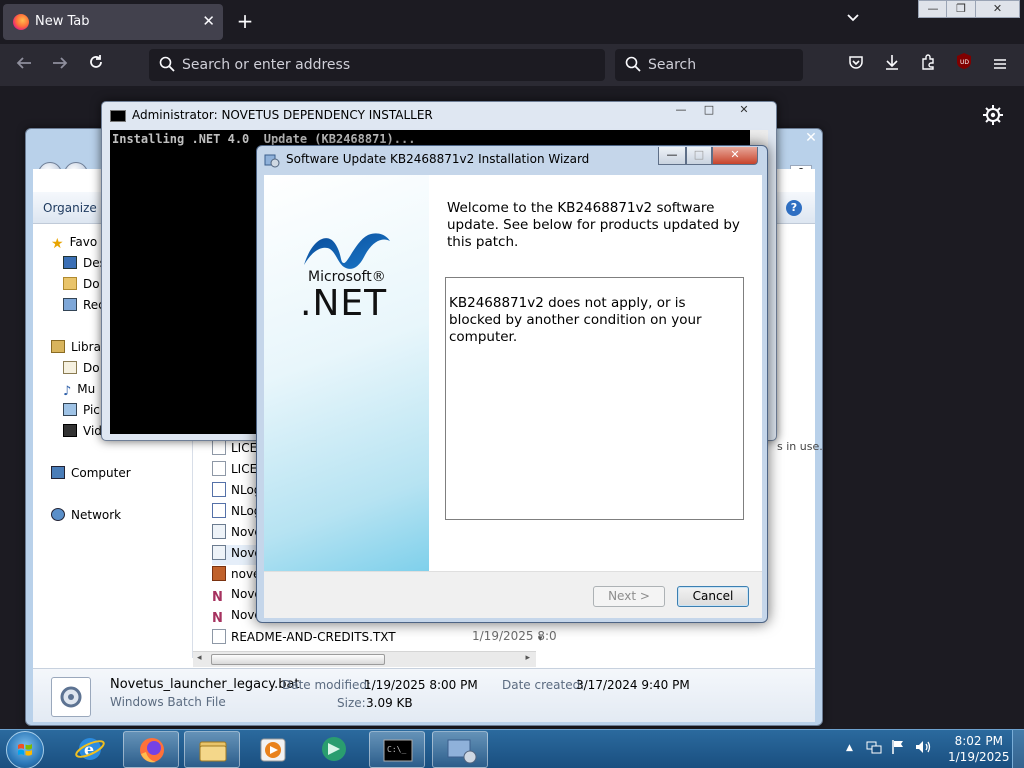  Describe the element at coordinates (849, 748) in the screenshot. I see `show-hidden-icons-icon: ▲` at that location.